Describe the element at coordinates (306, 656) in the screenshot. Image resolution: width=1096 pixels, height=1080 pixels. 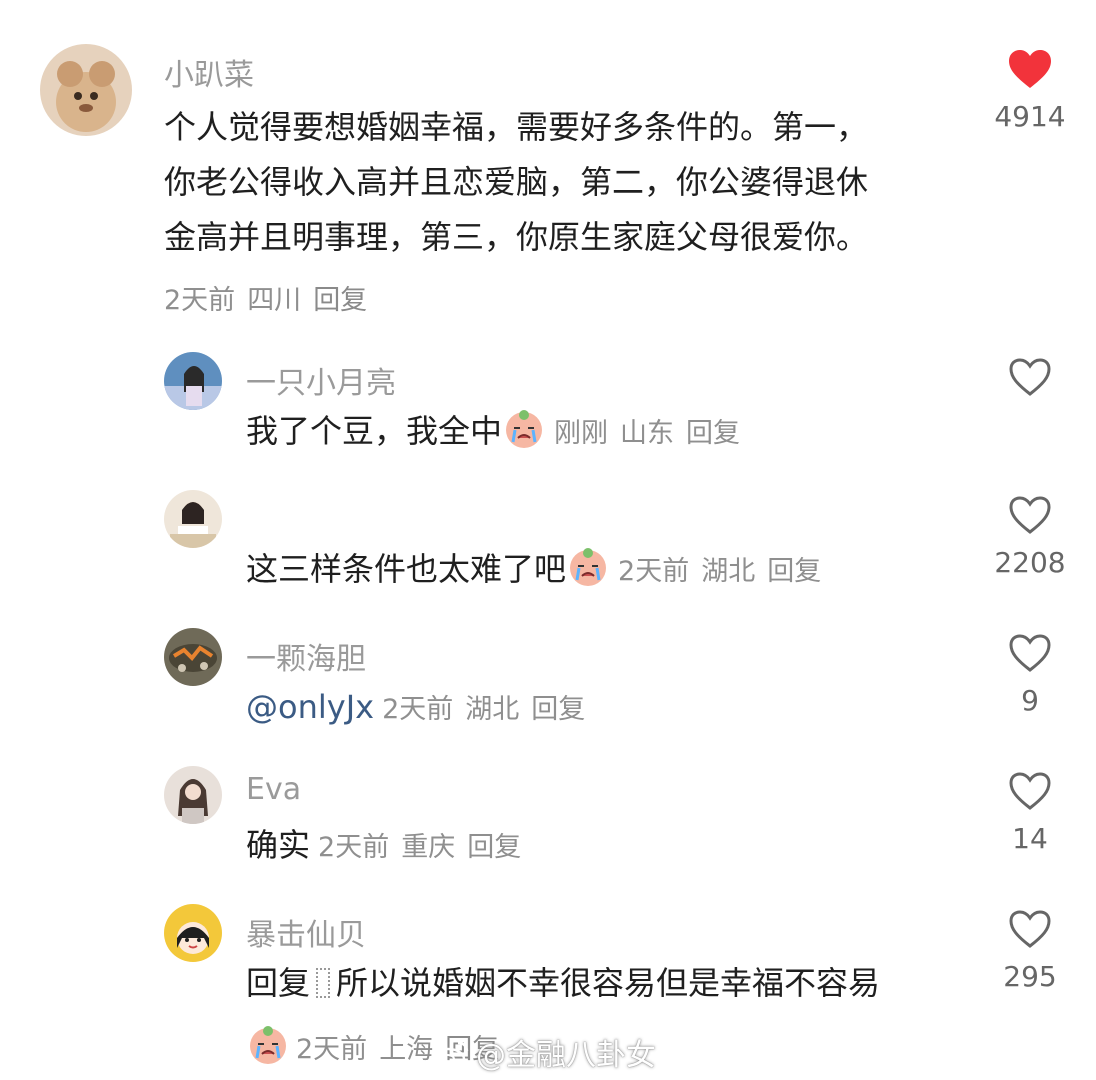
I see `comment-author: 一颗海胆` at that location.